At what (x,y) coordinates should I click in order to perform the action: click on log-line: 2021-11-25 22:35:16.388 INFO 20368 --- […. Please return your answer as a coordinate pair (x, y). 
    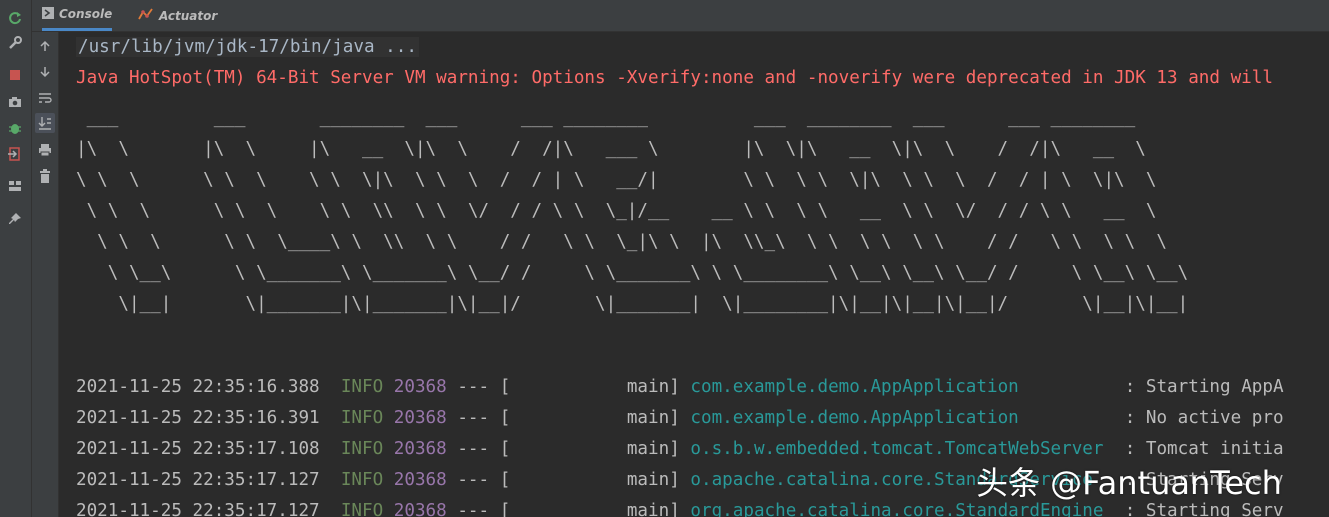
    Looking at the image, I should click on (680, 387).